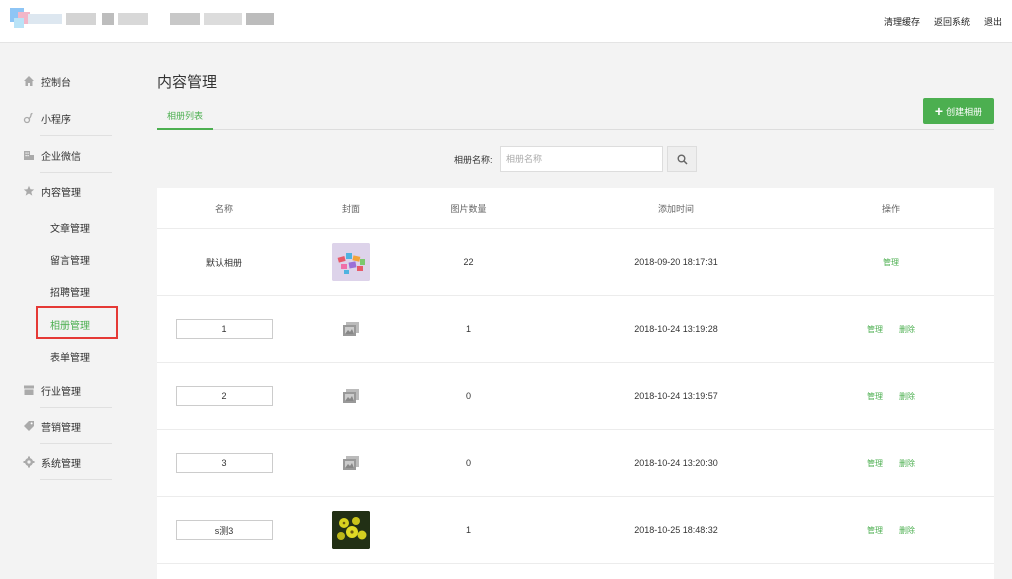 This screenshot has height=579, width=1012. I want to click on sidebar-item-label: 内容管理, so click(61, 193).